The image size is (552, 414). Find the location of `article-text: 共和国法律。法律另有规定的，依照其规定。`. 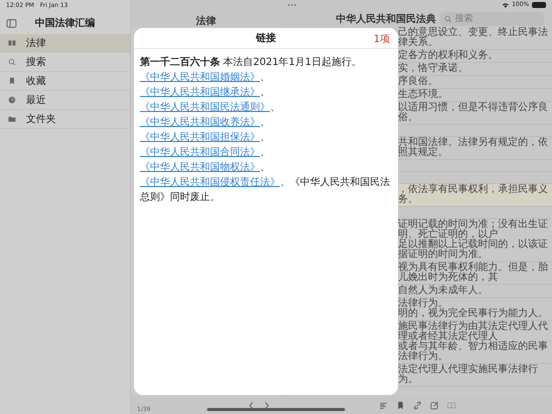

article-text: 共和国法律。法律另有规定的，依照其规定。 is located at coordinates (473, 148).